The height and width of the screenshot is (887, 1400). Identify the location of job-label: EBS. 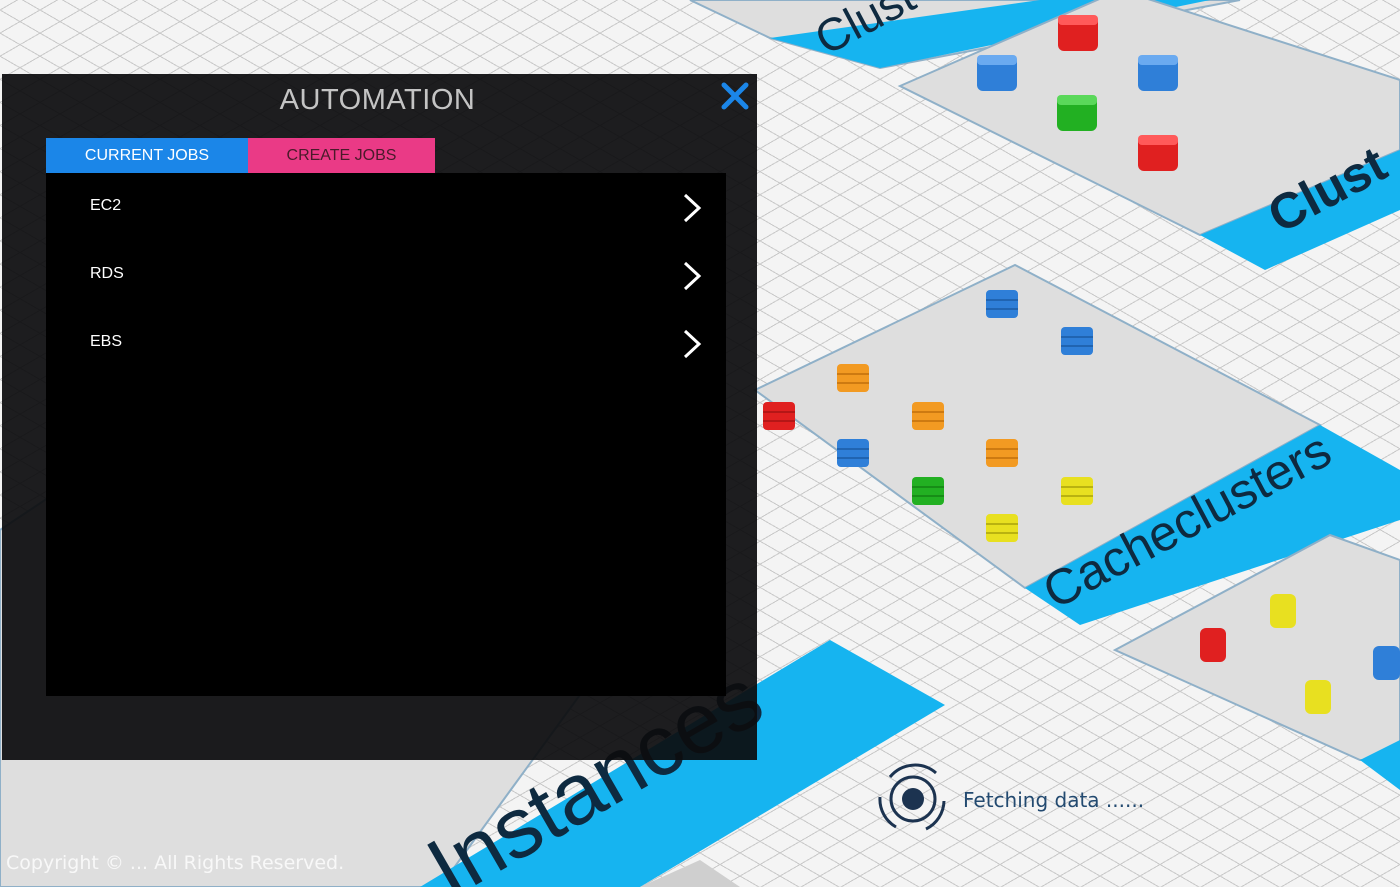
(106, 341).